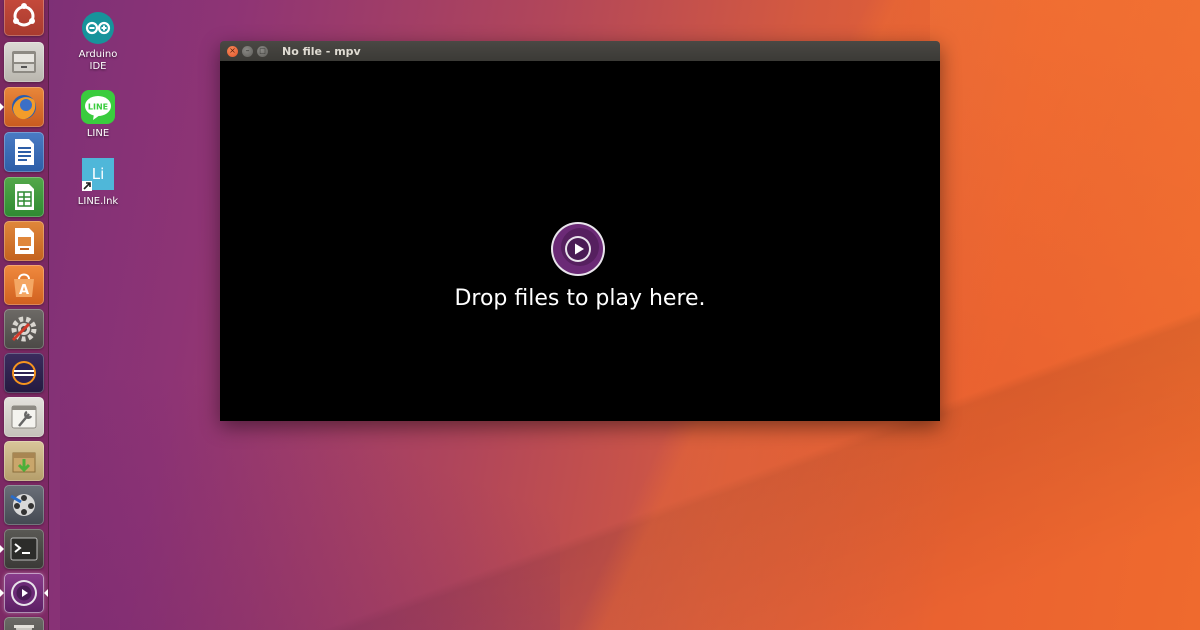 The image size is (1200, 630). What do you see at coordinates (580, 51) in the screenshot?
I see `window-titlebar: × – □ No file - mpv` at bounding box center [580, 51].